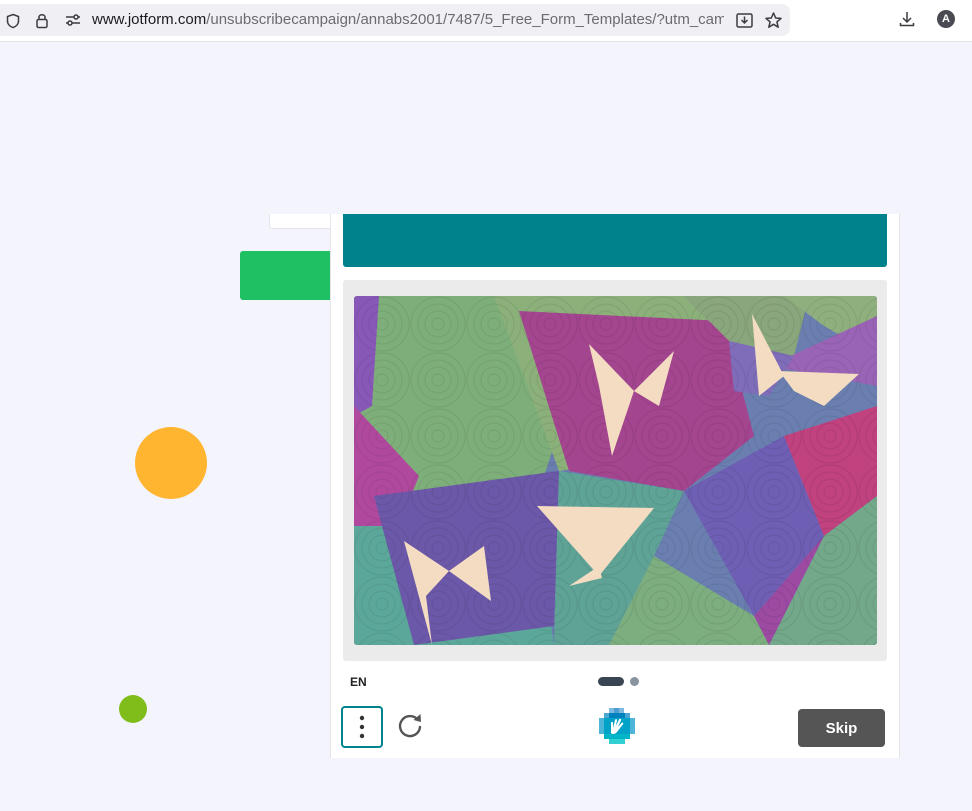 This screenshot has height=811, width=972. What do you see at coordinates (946, 19) in the screenshot?
I see `profile-avatar: A` at bounding box center [946, 19].